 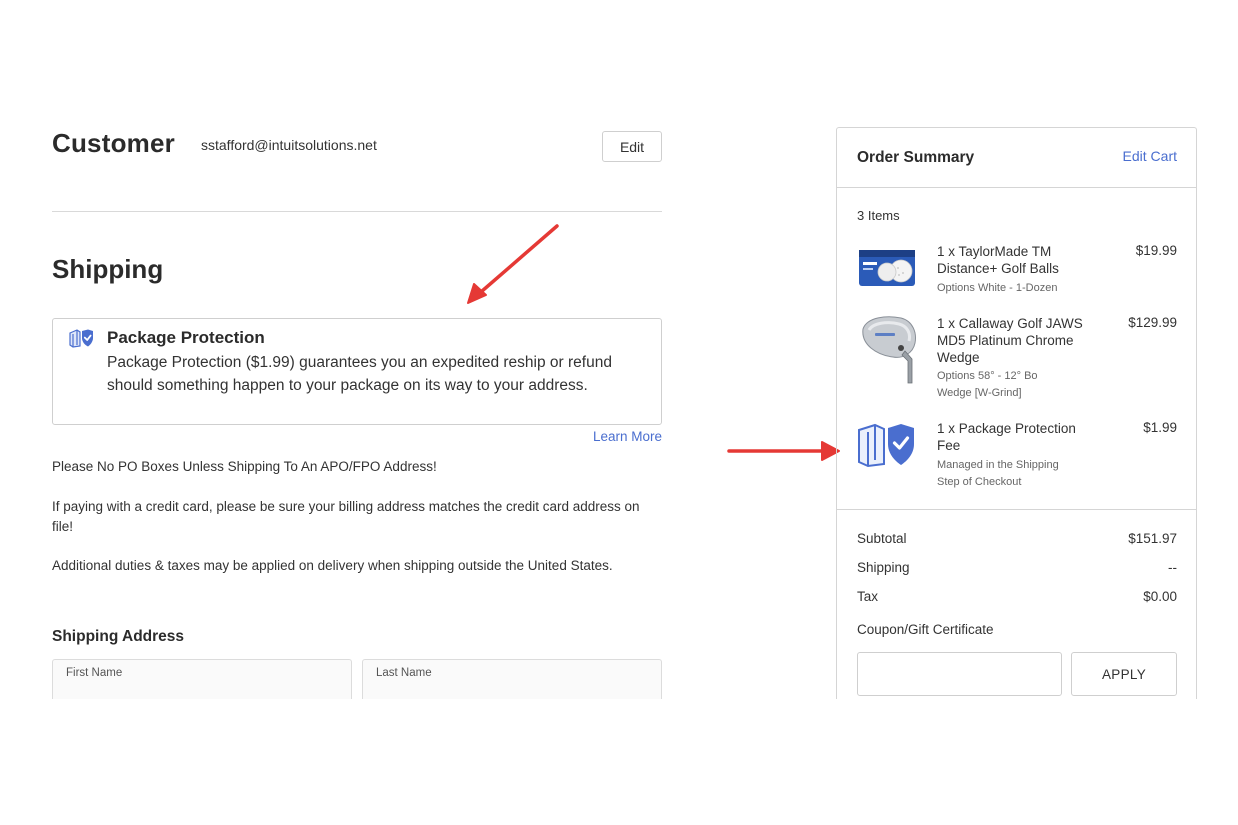 What do you see at coordinates (889, 350) in the screenshot?
I see `wedge-image` at bounding box center [889, 350].